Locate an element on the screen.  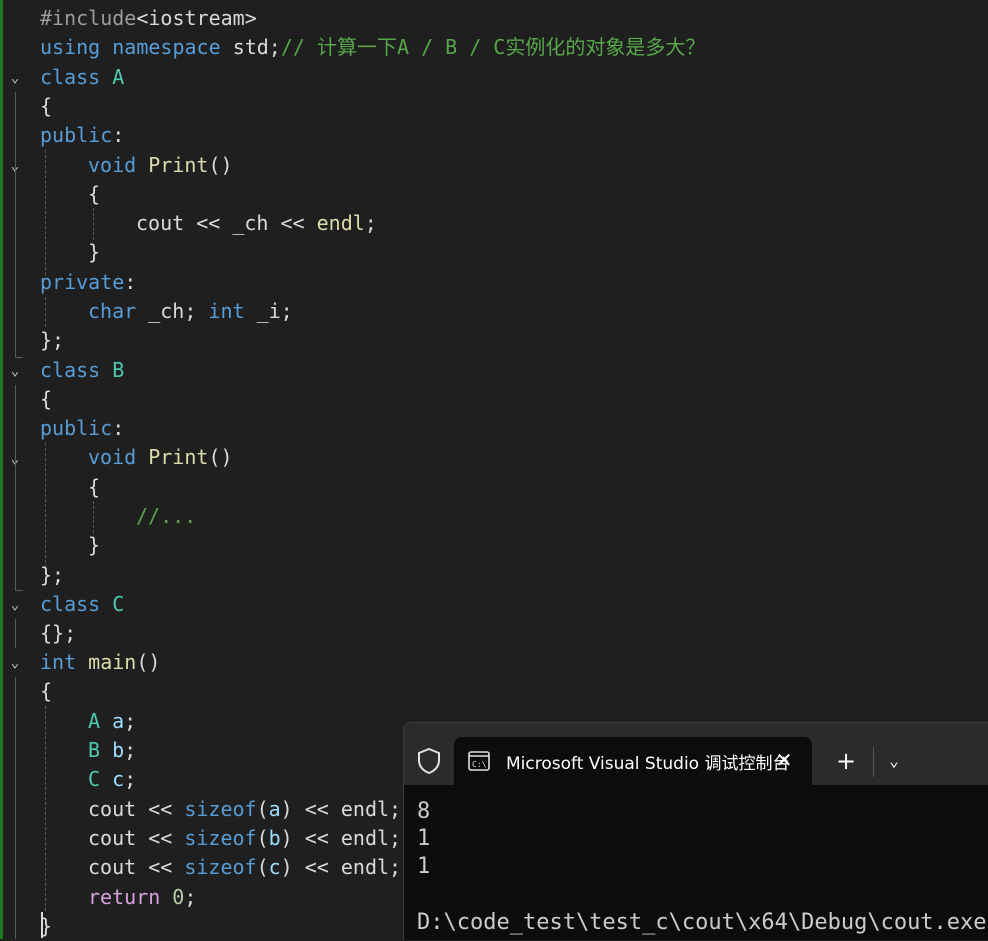
code-line-15: public: is located at coordinates (82, 428).